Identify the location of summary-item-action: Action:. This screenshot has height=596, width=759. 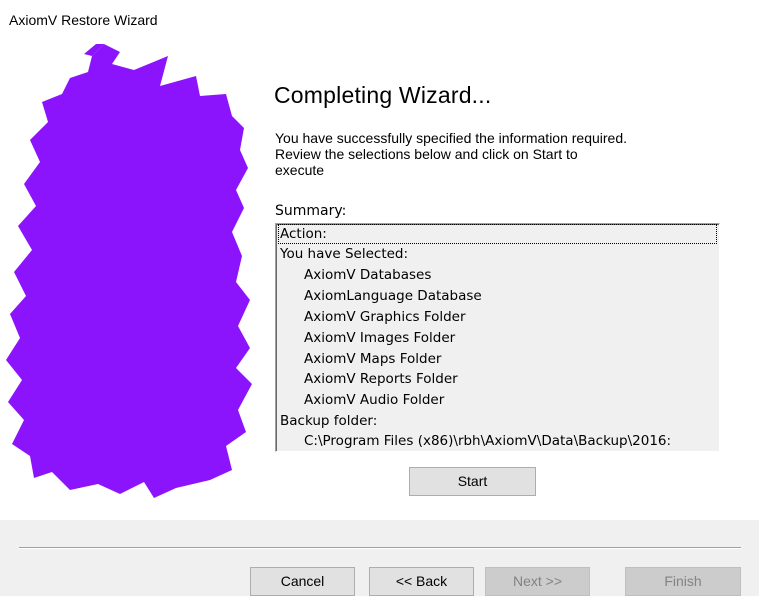
(497, 234).